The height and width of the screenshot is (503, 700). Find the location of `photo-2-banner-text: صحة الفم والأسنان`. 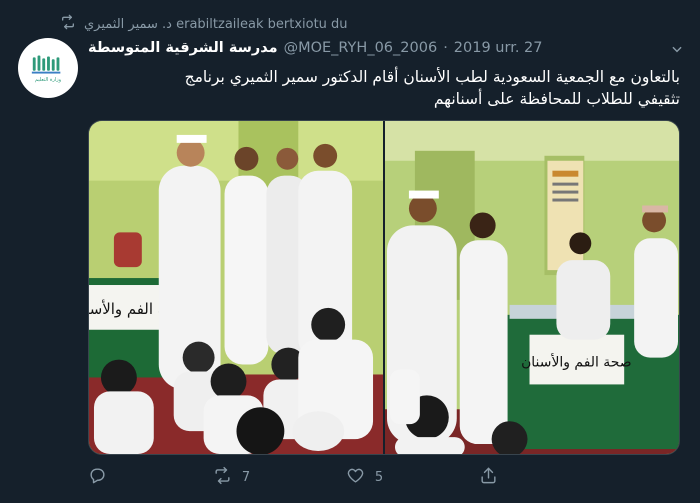

photo-2-banner-text: صحة الفم والأسنان is located at coordinates (576, 362).